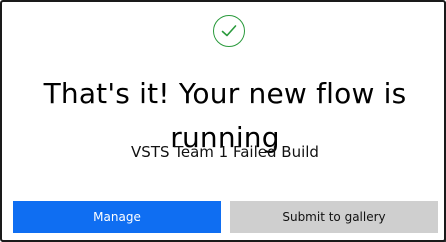 Image resolution: width=446 pixels, height=242 pixels. Describe the element at coordinates (225, 152) in the screenshot. I see `flow-name: VSTS Team 1 Failed Build` at that location.